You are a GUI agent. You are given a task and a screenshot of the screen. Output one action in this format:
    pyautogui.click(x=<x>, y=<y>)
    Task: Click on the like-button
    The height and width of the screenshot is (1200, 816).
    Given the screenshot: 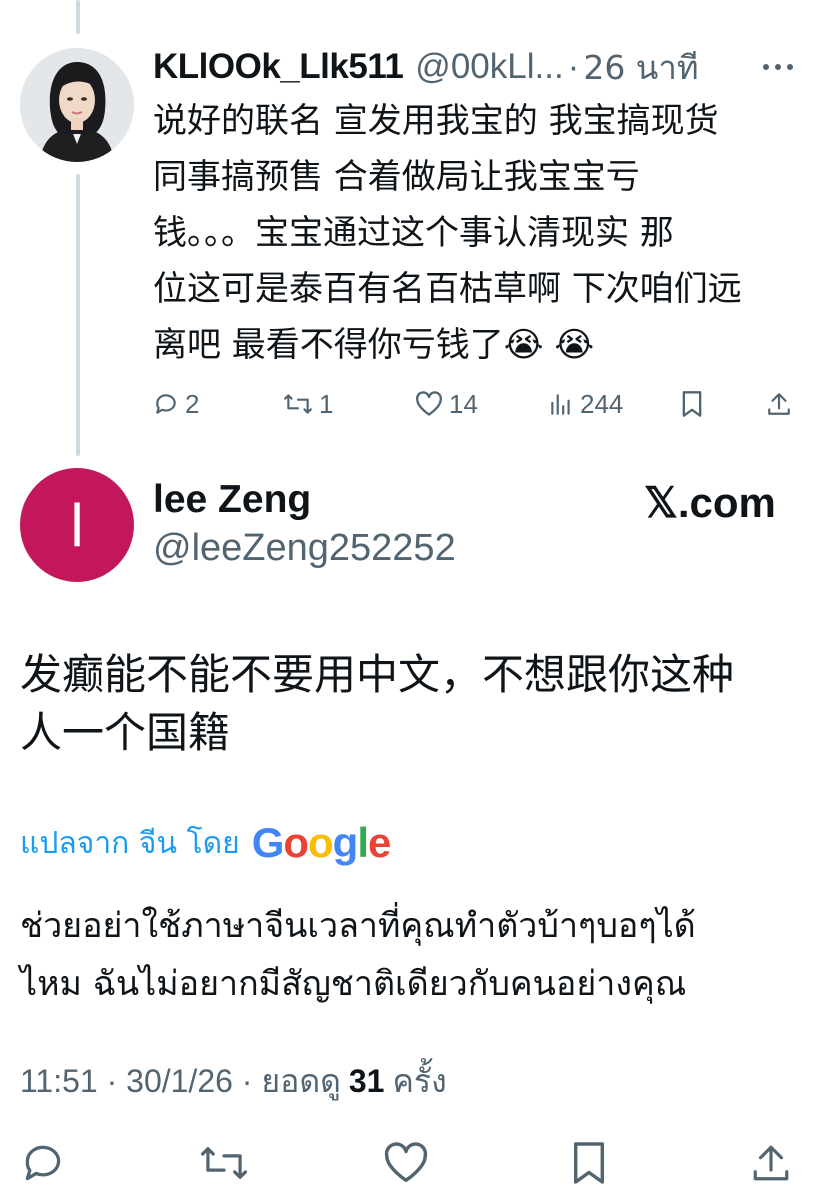 What is the action you would take?
    pyautogui.click(x=406, y=1163)
    